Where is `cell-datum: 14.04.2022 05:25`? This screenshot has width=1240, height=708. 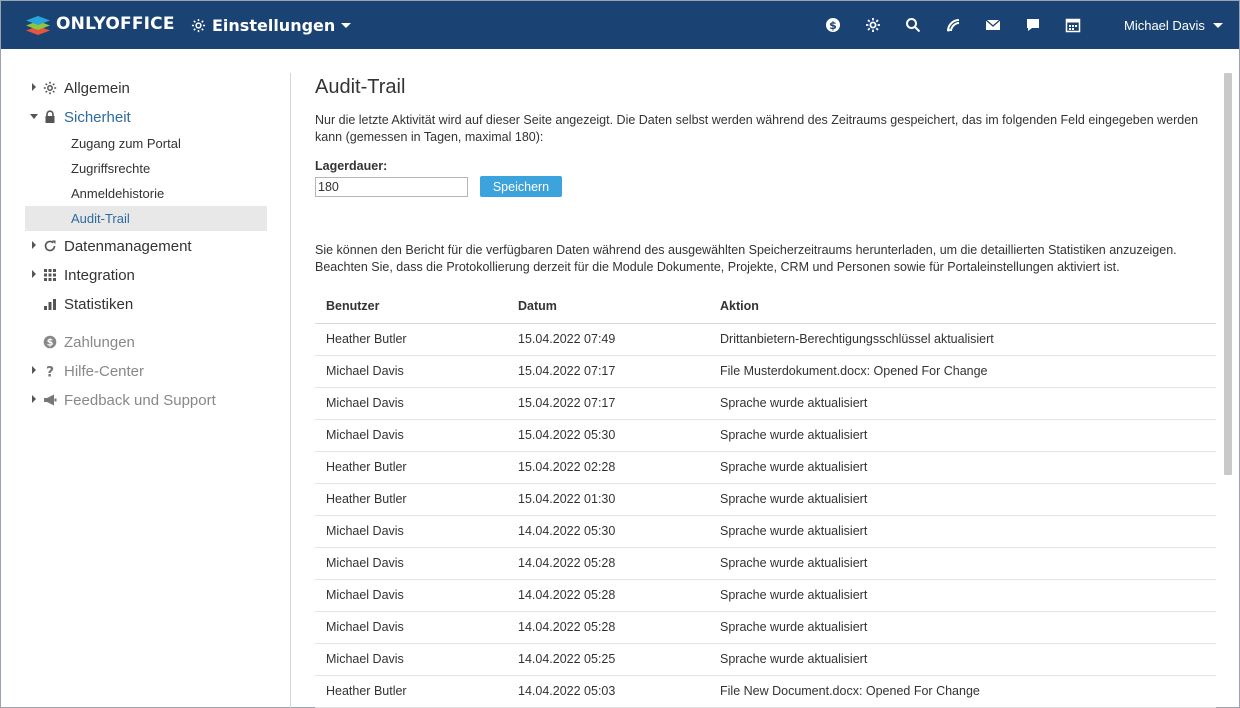 cell-datum: 14.04.2022 05:25 is located at coordinates (608, 659).